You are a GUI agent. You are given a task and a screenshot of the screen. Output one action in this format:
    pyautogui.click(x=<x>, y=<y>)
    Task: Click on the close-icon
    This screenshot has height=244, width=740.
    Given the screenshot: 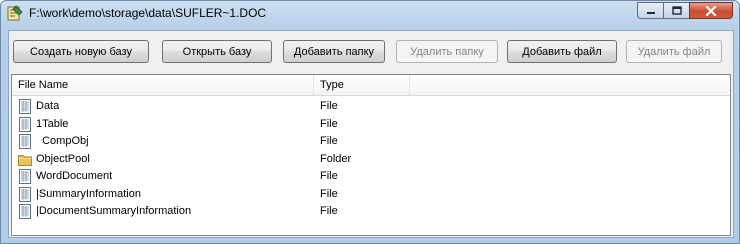 What is the action you would take?
    pyautogui.click(x=711, y=10)
    